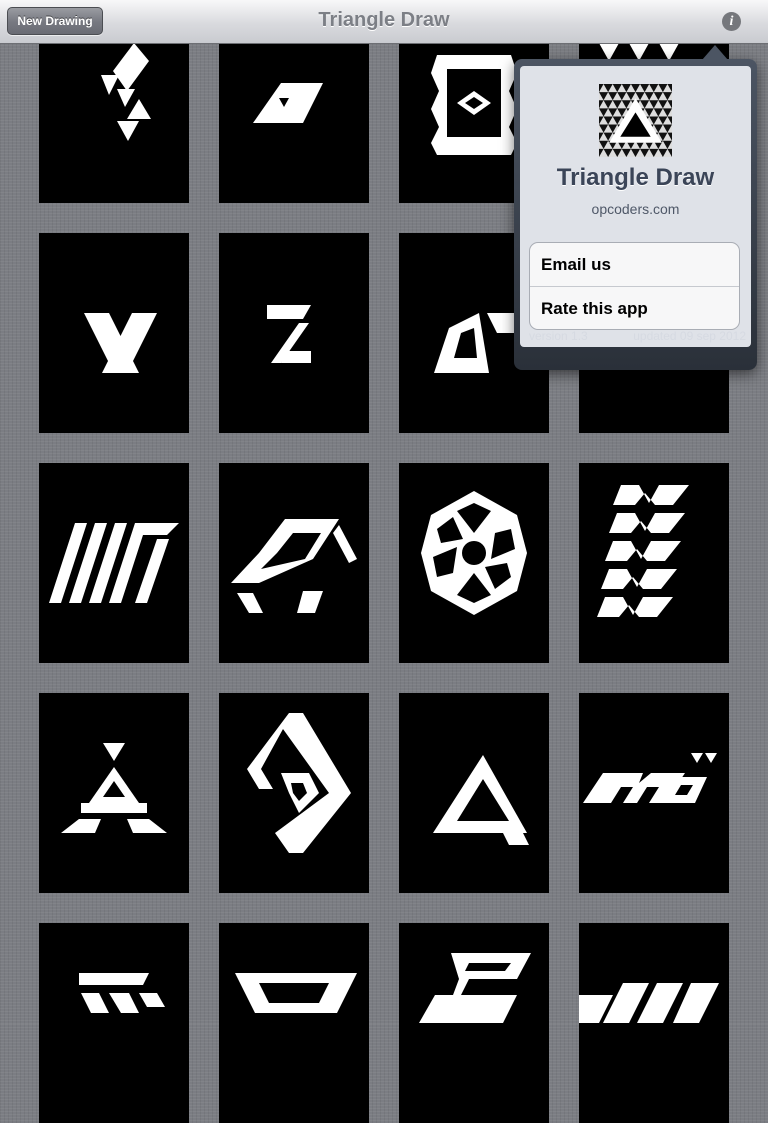 The height and width of the screenshot is (1123, 768). I want to click on navigation-bar: New Drawing Triangle Draw i, so click(384, 22).